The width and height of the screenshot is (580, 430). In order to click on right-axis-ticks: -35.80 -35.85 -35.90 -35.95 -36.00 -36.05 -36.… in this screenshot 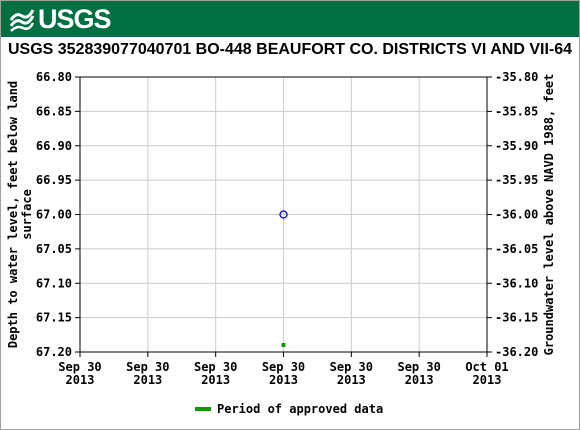, I will do `click(512, 214)`.